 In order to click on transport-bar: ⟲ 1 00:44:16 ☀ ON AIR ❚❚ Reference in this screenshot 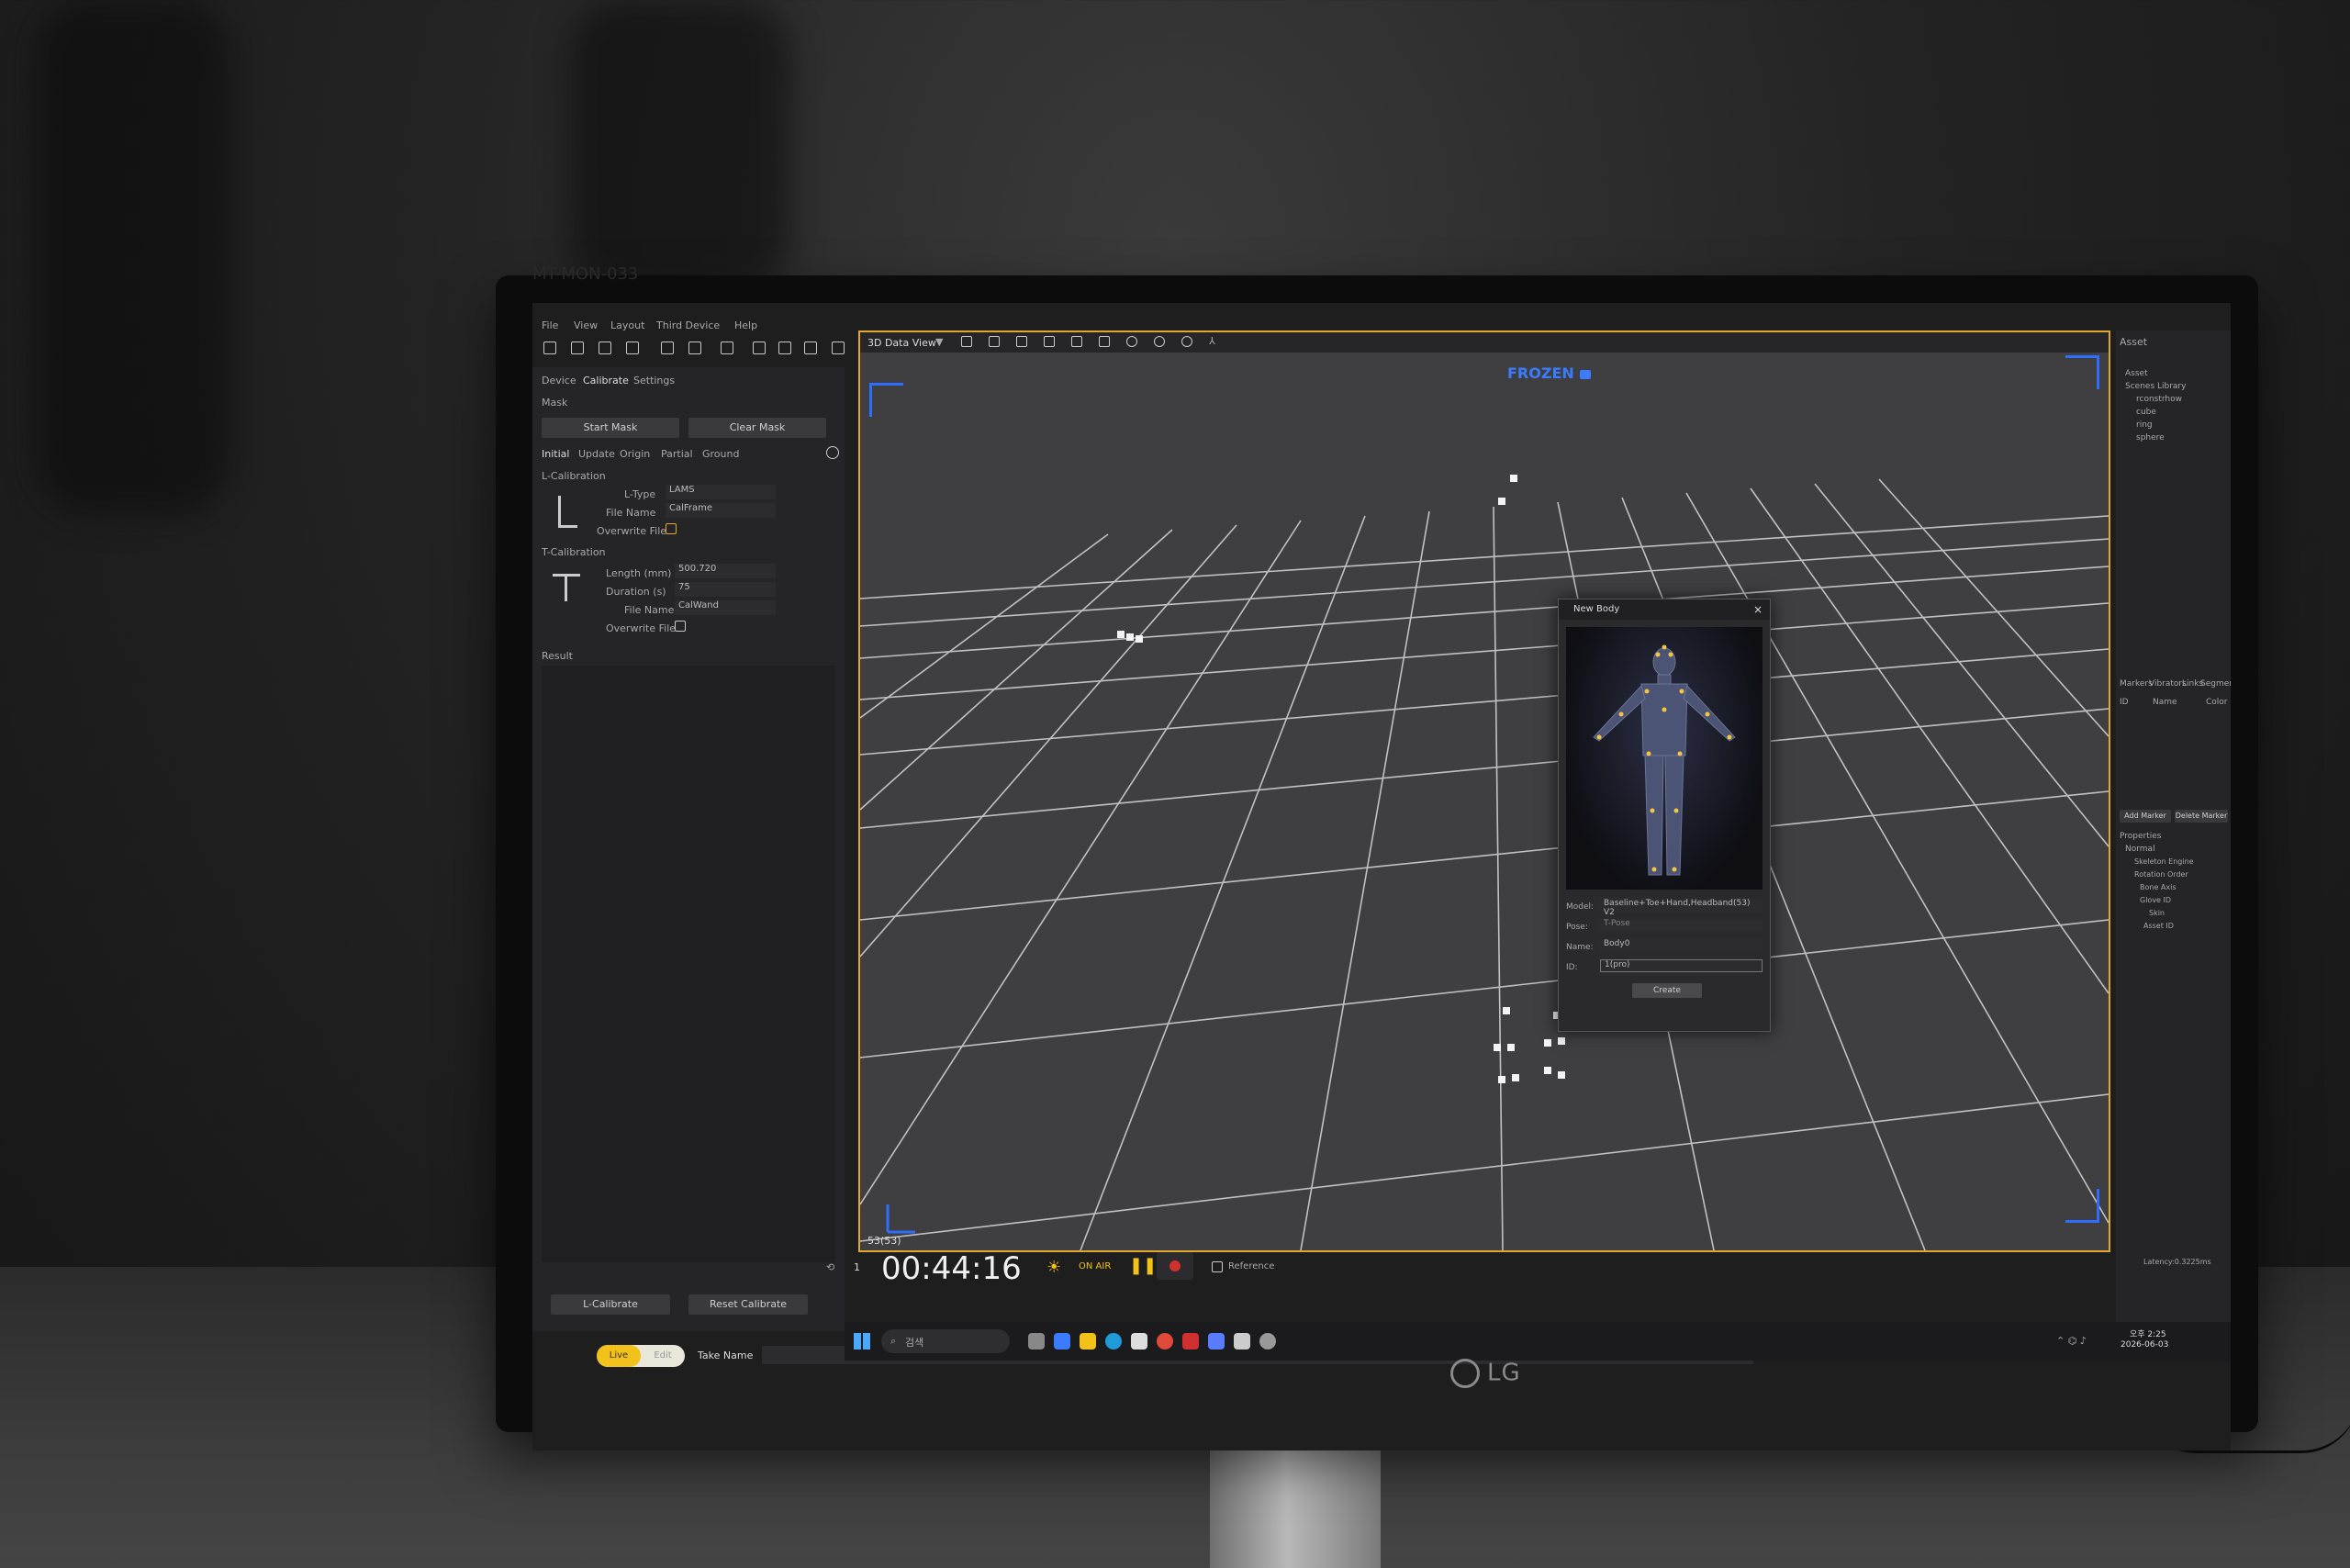, I will do `click(1285, 1269)`.